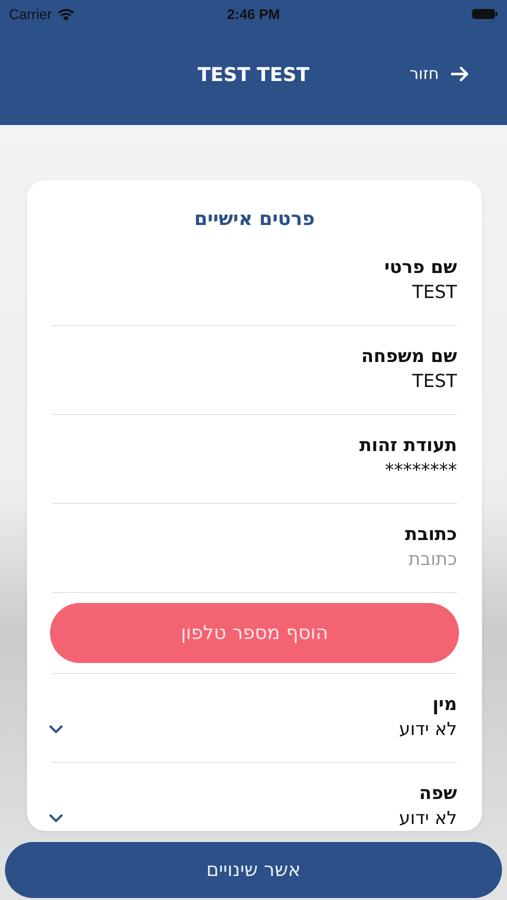 The image size is (507, 900). What do you see at coordinates (444, 705) in the screenshot?
I see `field-label: מין` at bounding box center [444, 705].